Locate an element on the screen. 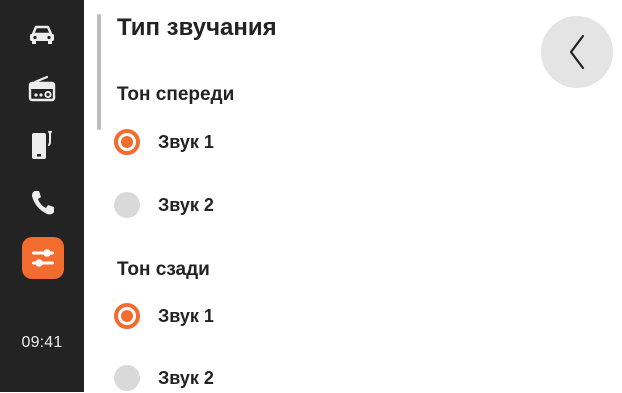 Image resolution: width=622 pixels, height=393 pixels. sliders-icon is located at coordinates (43, 258).